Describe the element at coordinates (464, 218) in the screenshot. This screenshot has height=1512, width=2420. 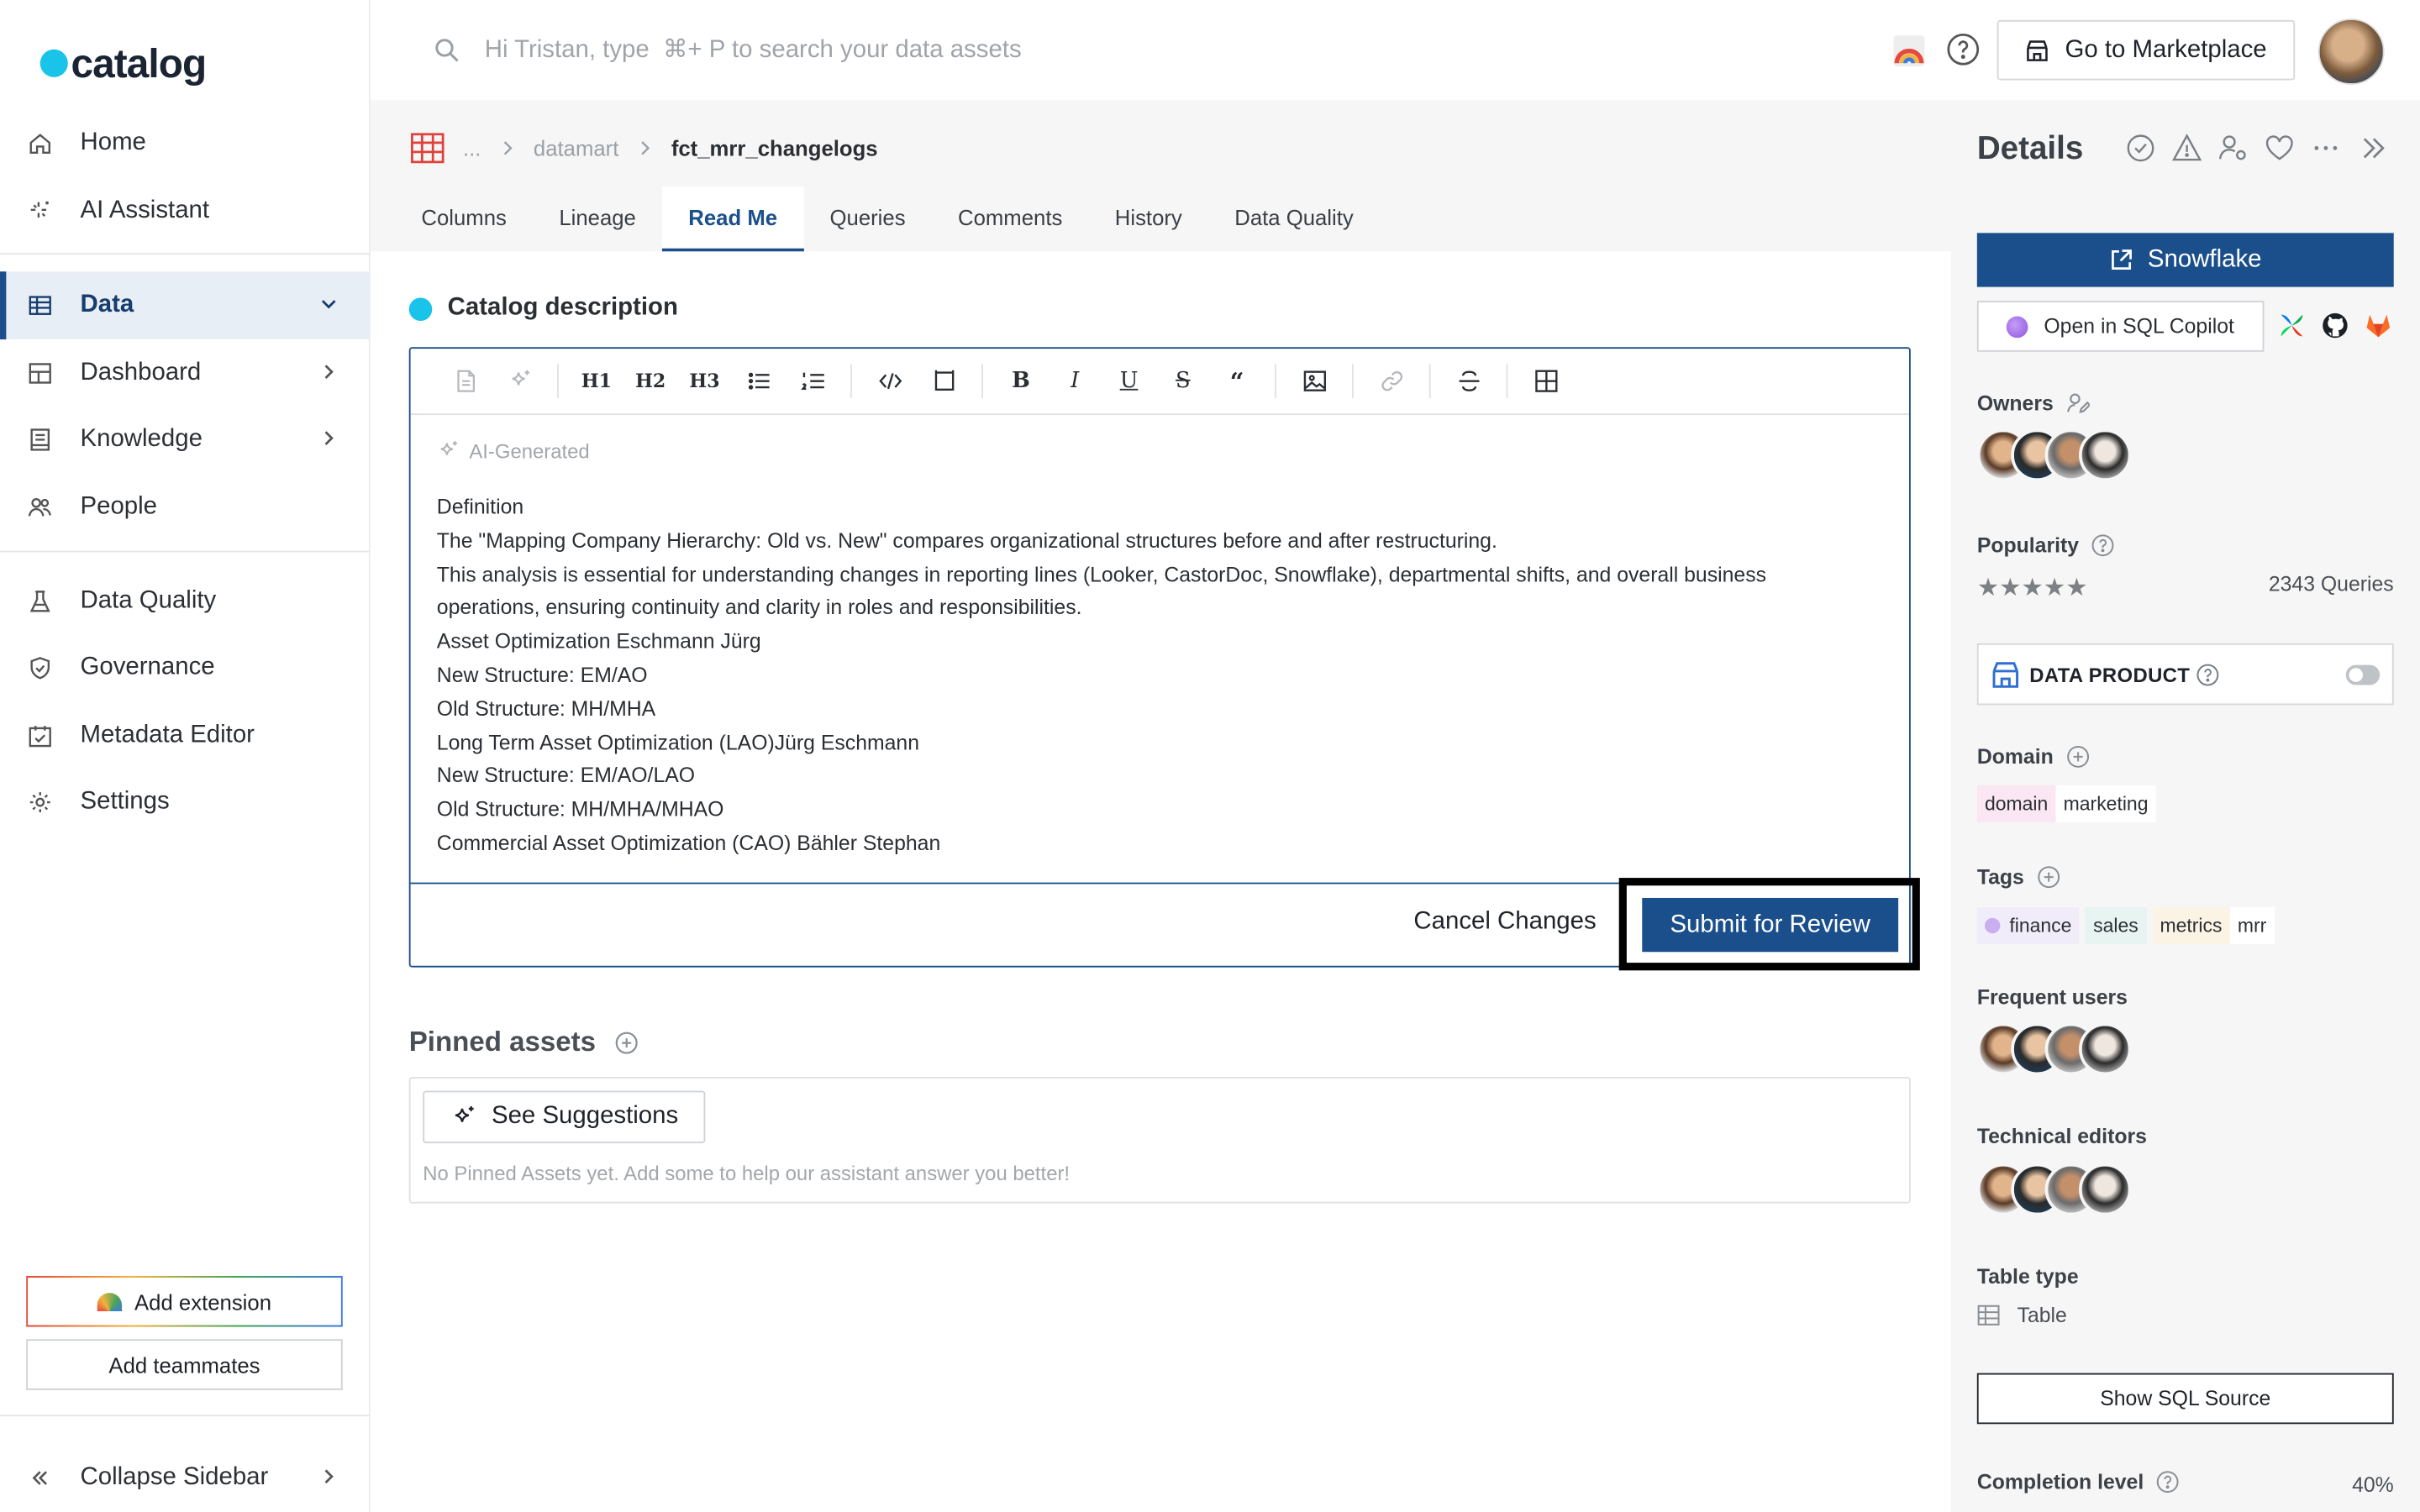
I see `tab-columns: Columns` at that location.